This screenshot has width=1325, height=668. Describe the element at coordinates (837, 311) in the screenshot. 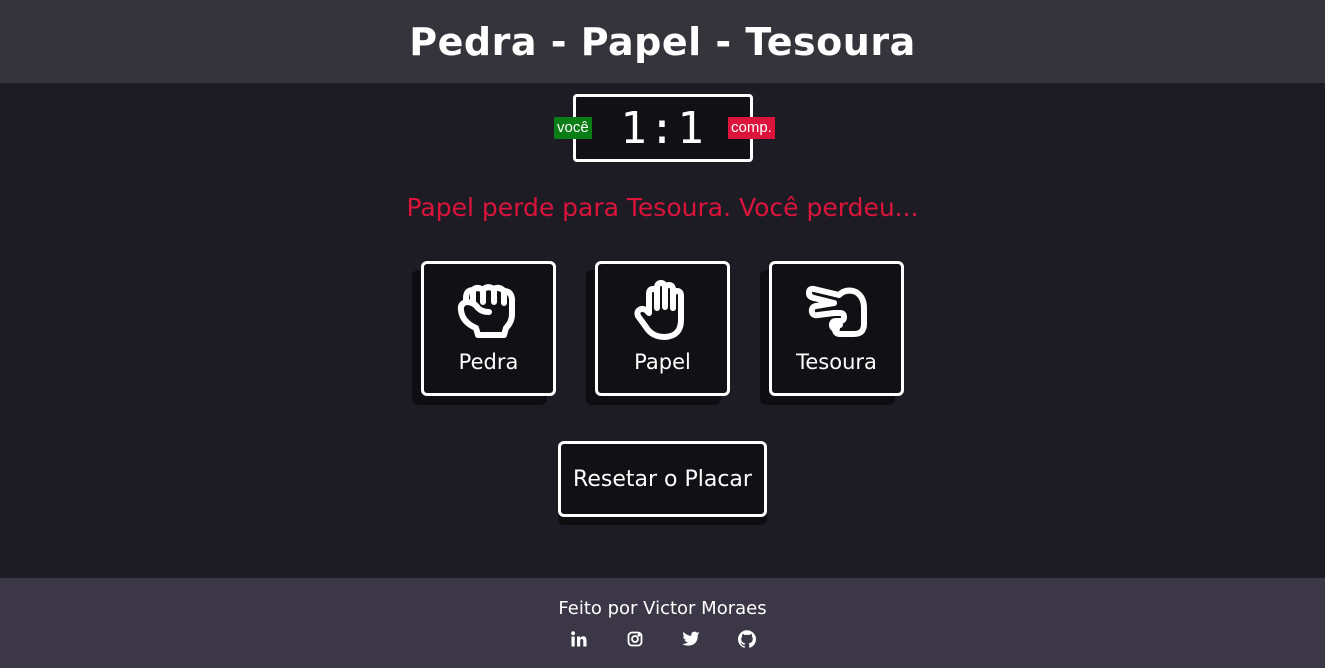

I see `scissors-hand-icon` at that location.